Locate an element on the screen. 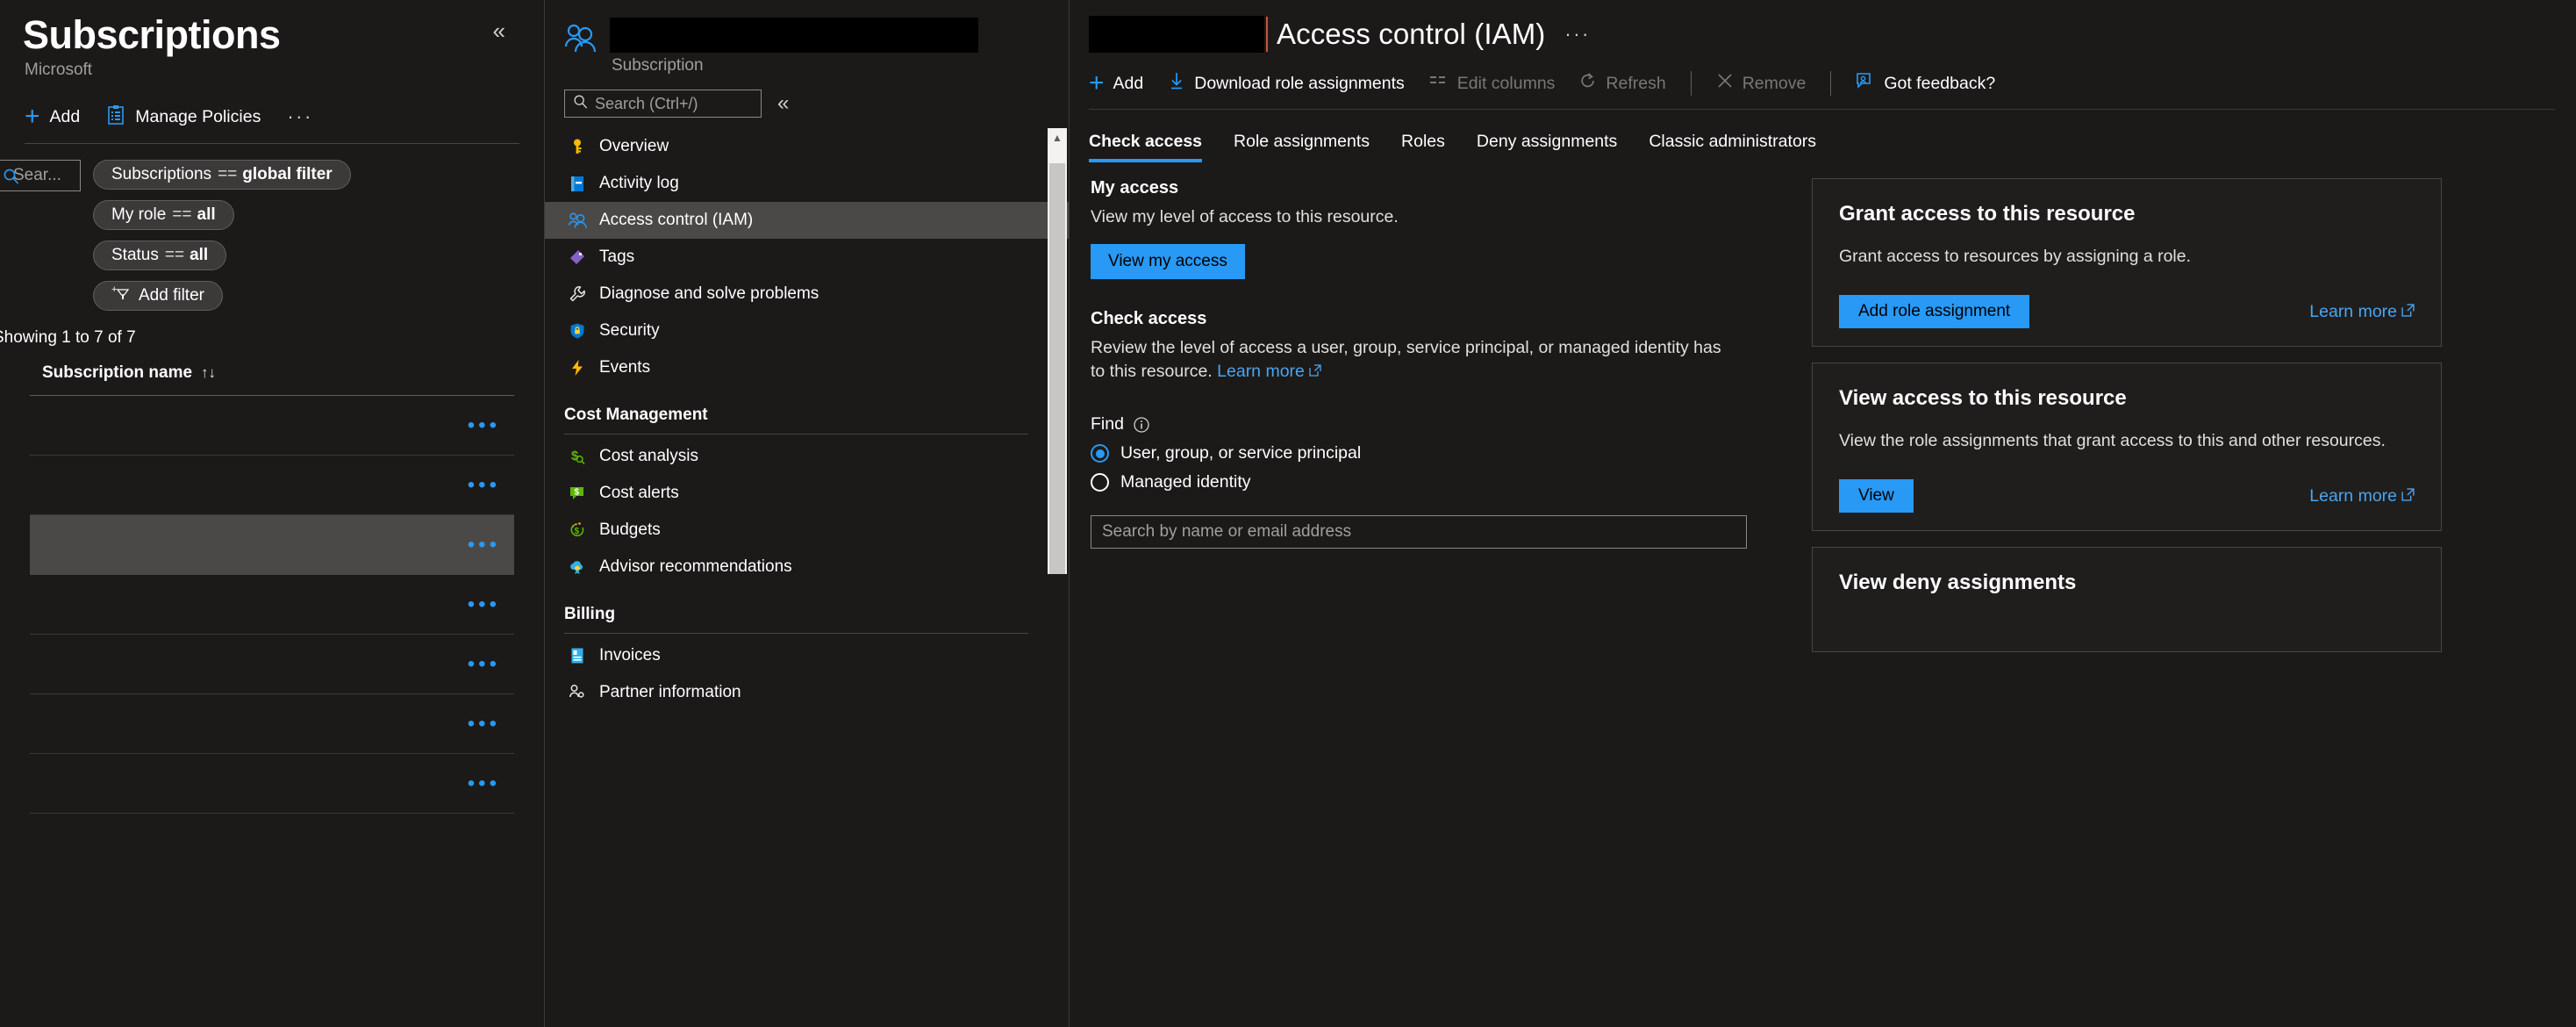  tab-roles: Roles is located at coordinates (1432, 148).